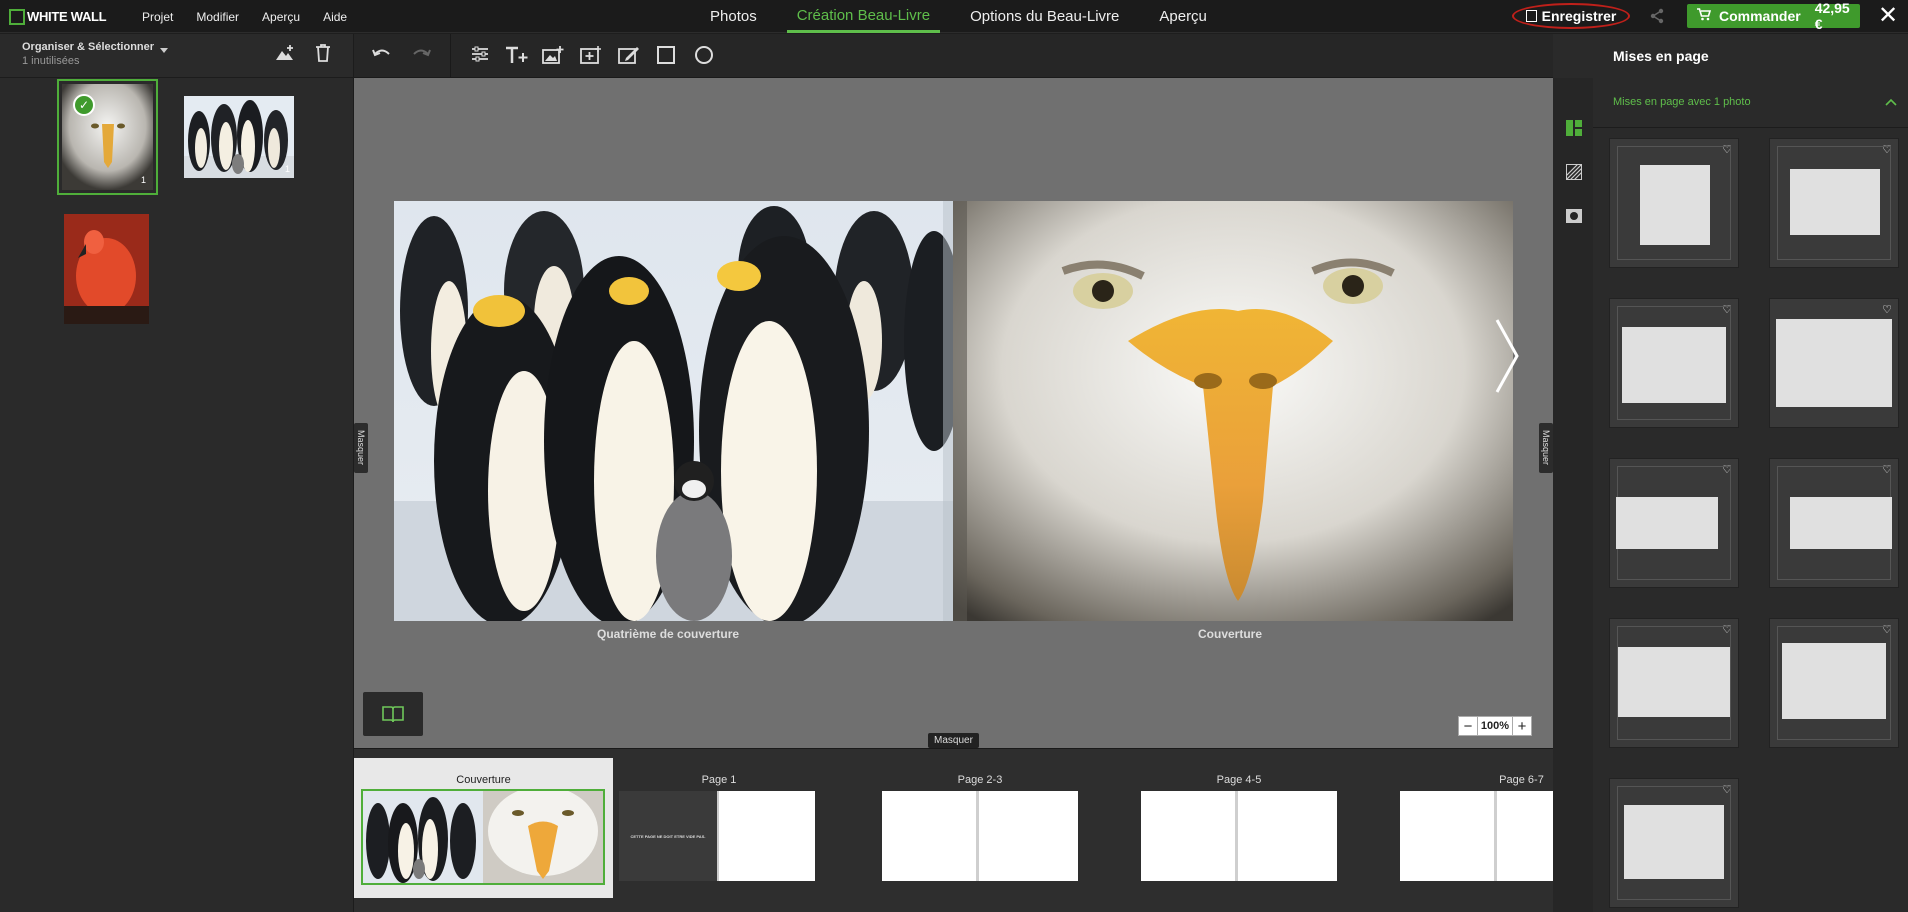  I want to click on chevron-right-icon, so click(1507, 362).